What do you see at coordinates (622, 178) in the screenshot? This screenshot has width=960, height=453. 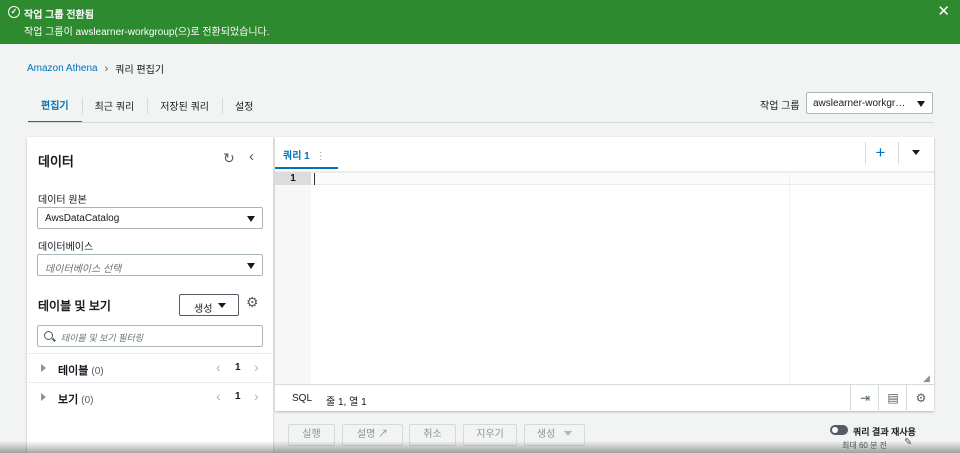 I see `active-line` at bounding box center [622, 178].